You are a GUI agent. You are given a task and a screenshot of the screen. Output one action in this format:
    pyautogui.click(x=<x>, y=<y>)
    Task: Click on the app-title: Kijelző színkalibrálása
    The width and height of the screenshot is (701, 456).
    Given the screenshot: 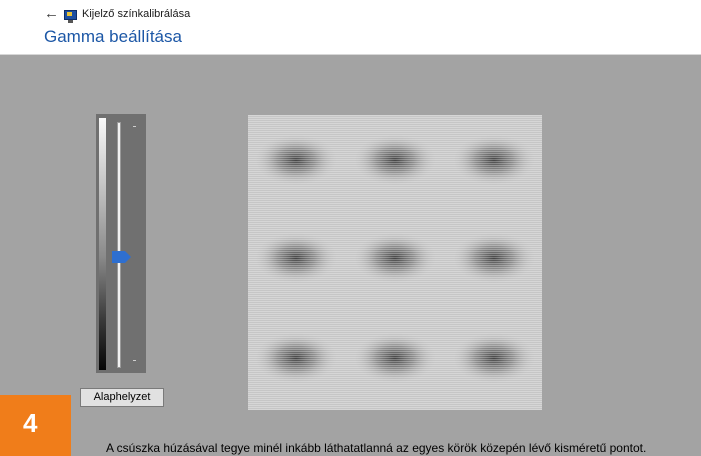 What is the action you would take?
    pyautogui.click(x=136, y=14)
    